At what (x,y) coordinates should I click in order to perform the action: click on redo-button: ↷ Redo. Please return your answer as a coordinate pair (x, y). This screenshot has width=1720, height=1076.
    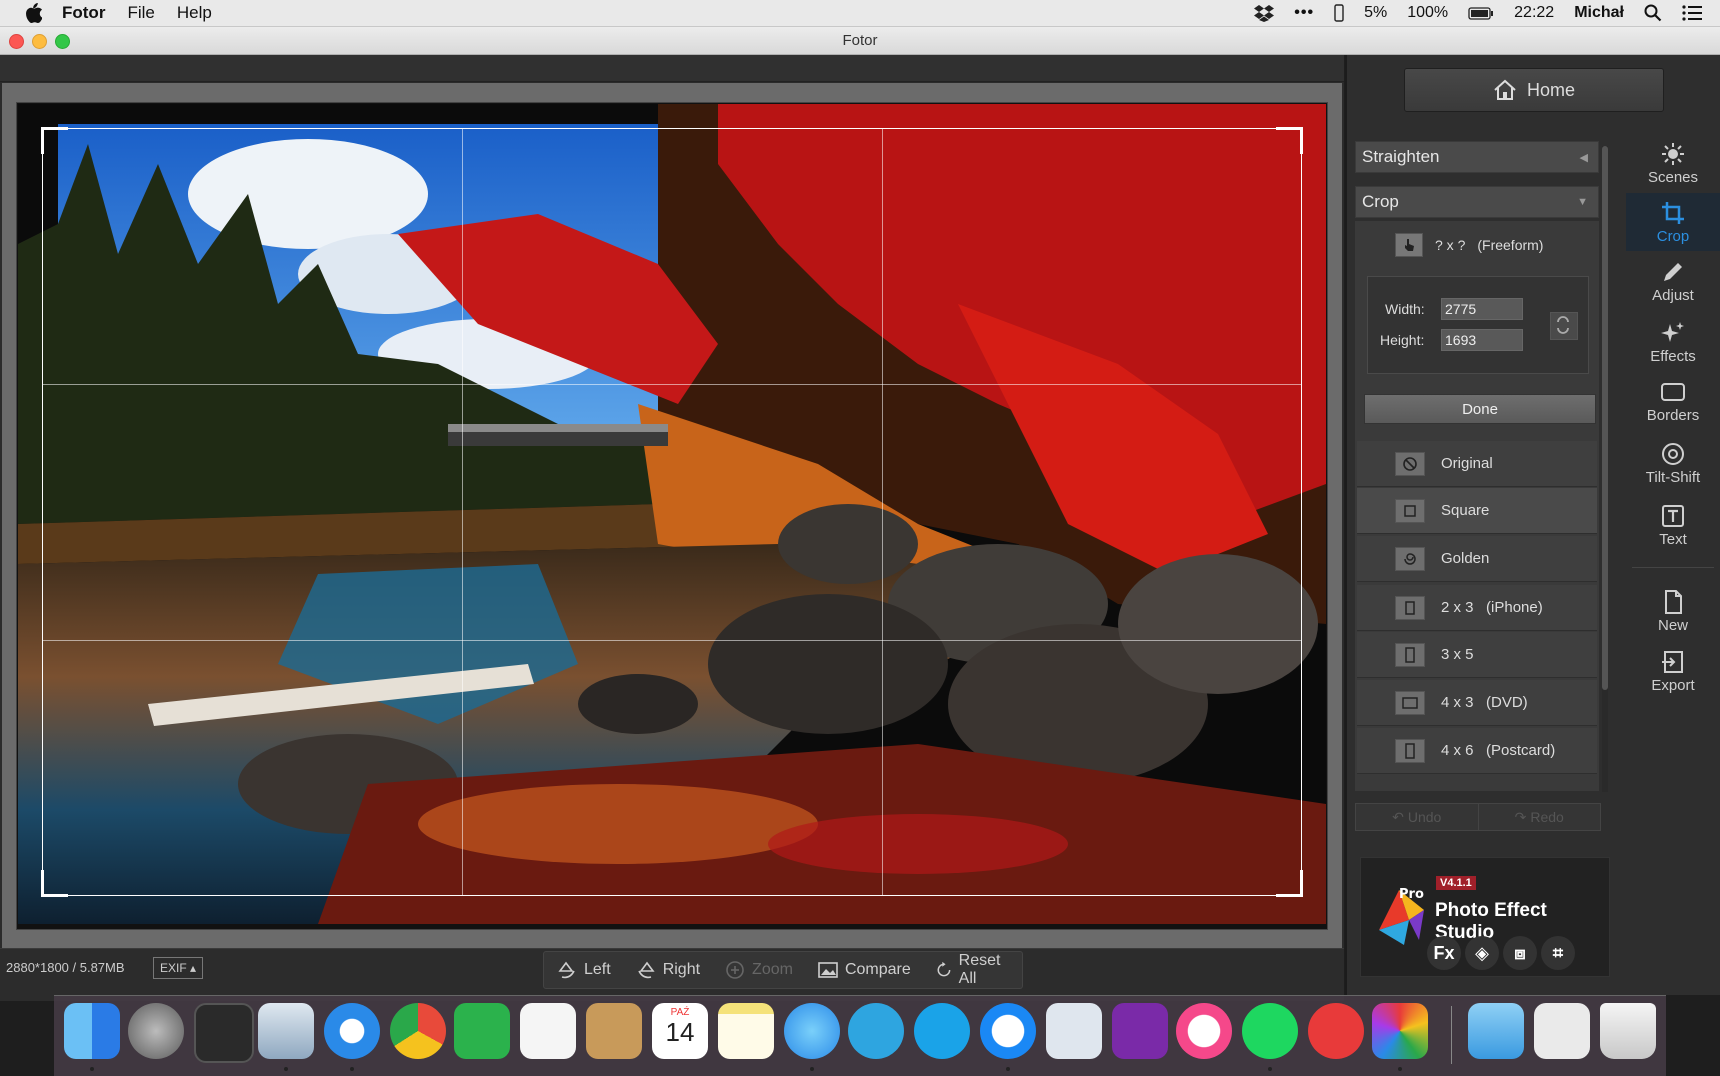
    Looking at the image, I should click on (1539, 817).